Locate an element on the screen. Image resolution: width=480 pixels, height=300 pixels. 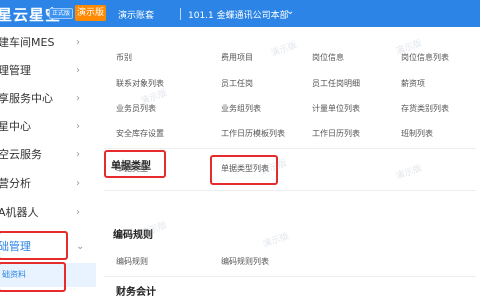
sidebar-item-mes: 建车间MES › is located at coordinates (48, 42).